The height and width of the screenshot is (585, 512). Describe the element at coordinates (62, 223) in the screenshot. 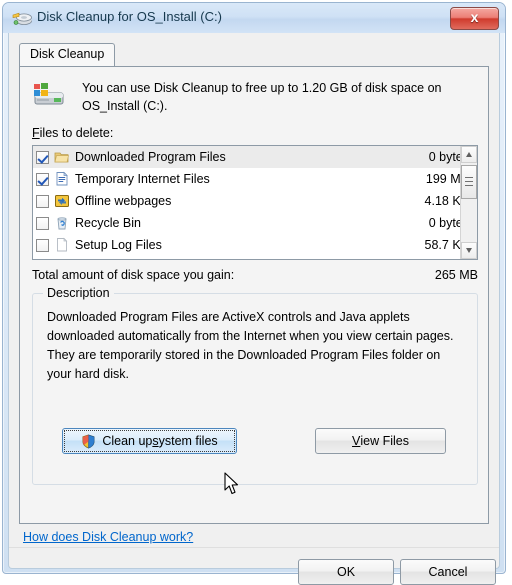

I see `recycle-bin-icon` at that location.